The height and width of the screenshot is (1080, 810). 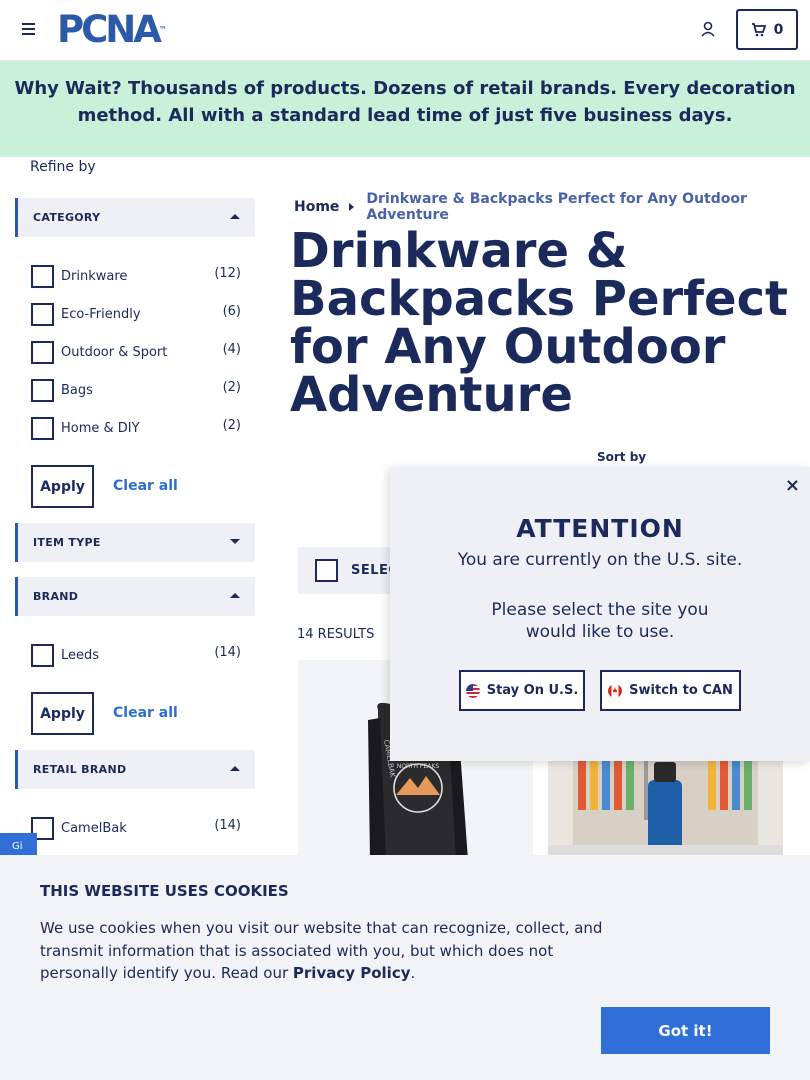 What do you see at coordinates (685, 1030) in the screenshot?
I see `got-it-button: Got it!` at bounding box center [685, 1030].